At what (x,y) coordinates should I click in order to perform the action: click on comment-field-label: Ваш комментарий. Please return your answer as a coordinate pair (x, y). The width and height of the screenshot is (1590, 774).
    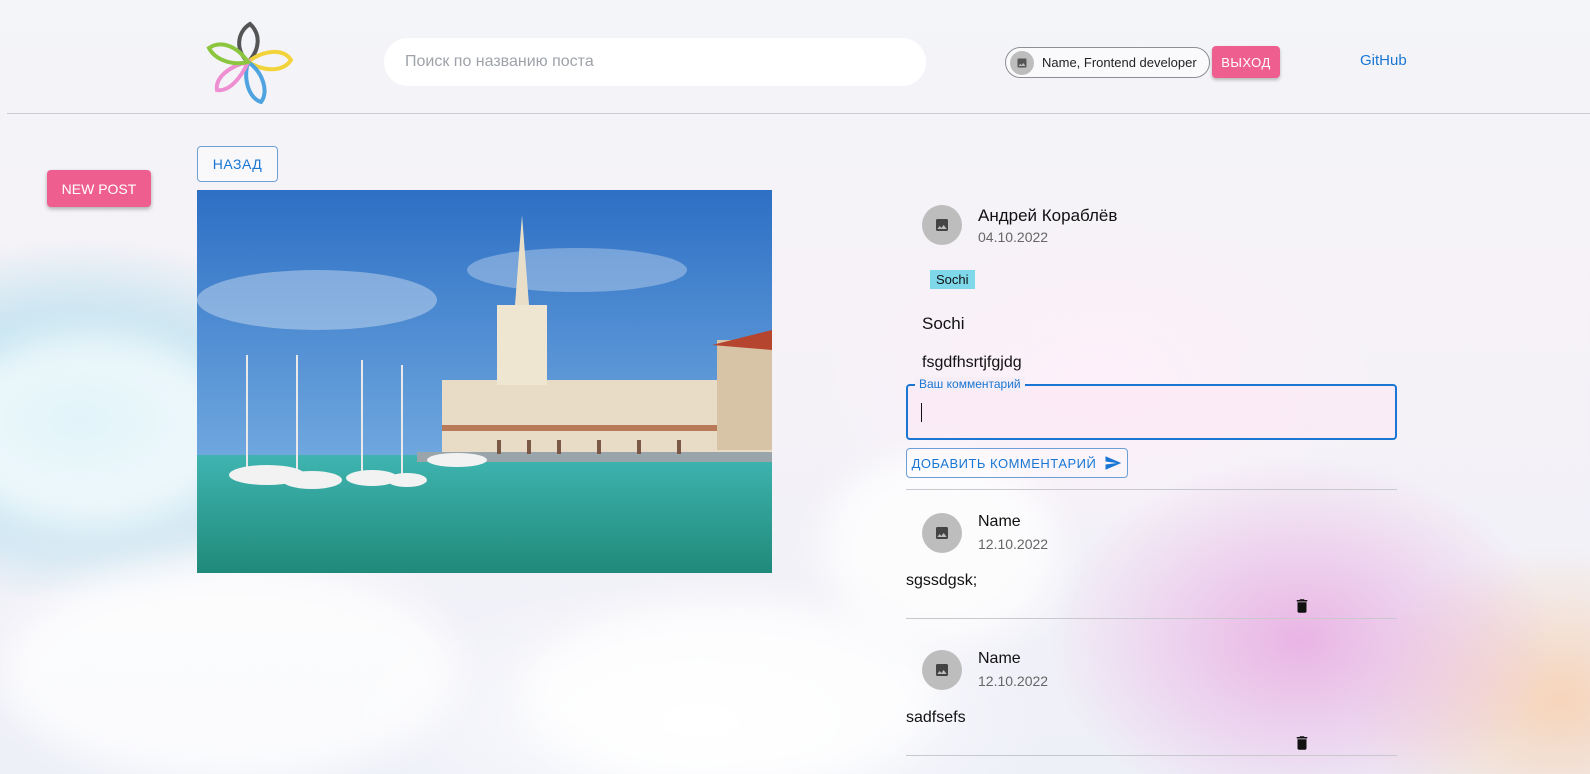
    Looking at the image, I should click on (970, 384).